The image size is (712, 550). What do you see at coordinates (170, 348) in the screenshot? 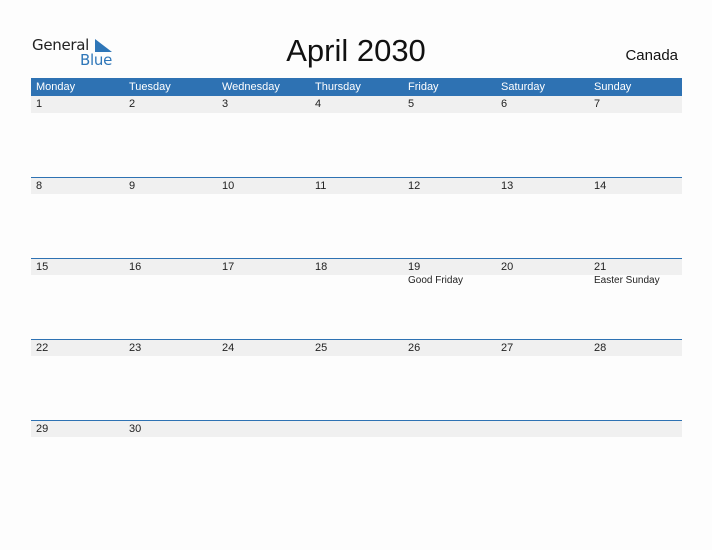
I see `day-cell: 23` at bounding box center [170, 348].